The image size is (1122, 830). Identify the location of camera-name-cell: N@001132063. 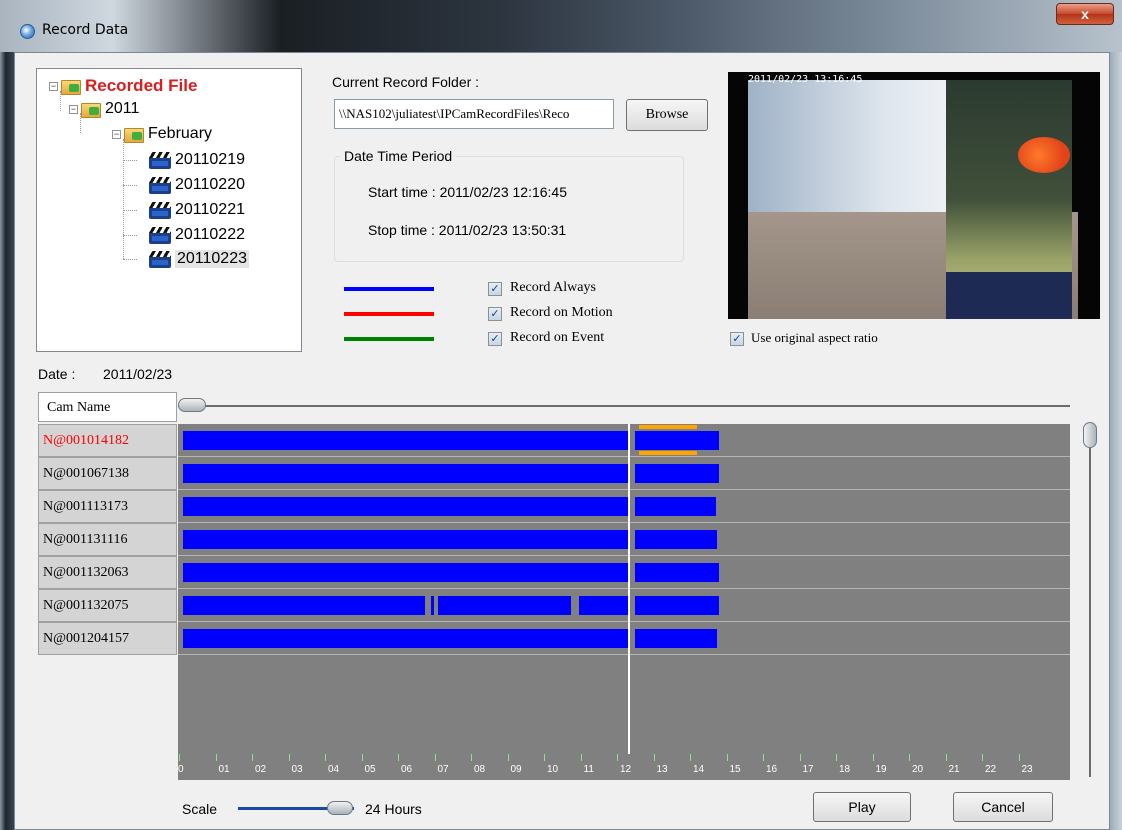
(107, 572).